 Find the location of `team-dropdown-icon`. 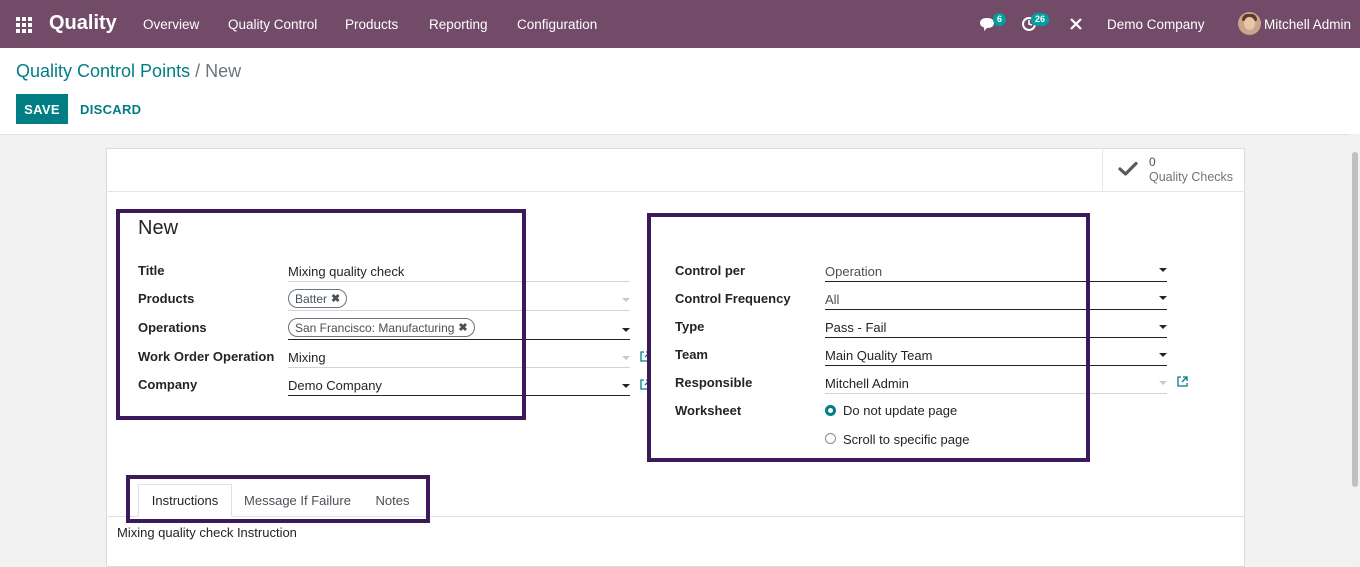

team-dropdown-icon is located at coordinates (1163, 355).